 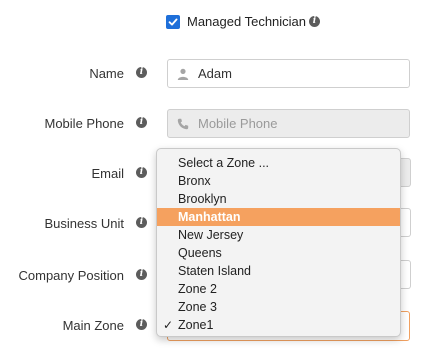 I want to click on zone-option-zone-3: Zone 3, so click(x=278, y=307).